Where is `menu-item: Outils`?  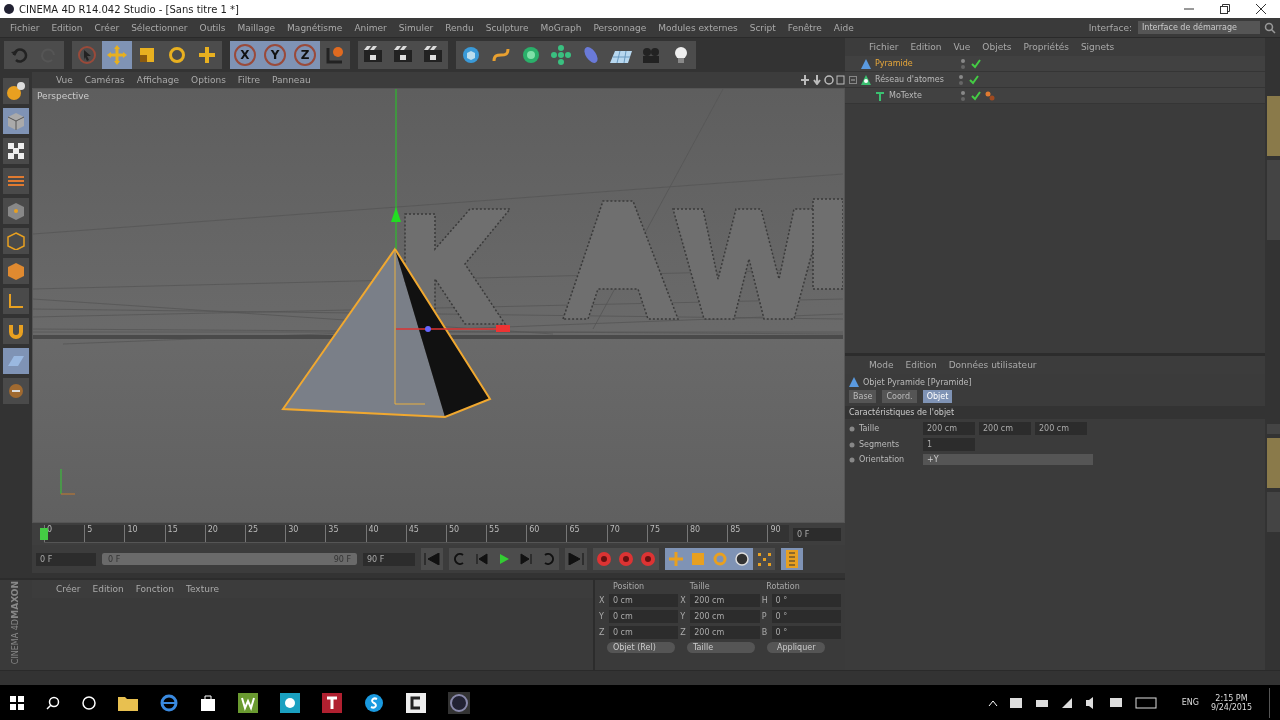
menu-item: Outils is located at coordinates (212, 27).